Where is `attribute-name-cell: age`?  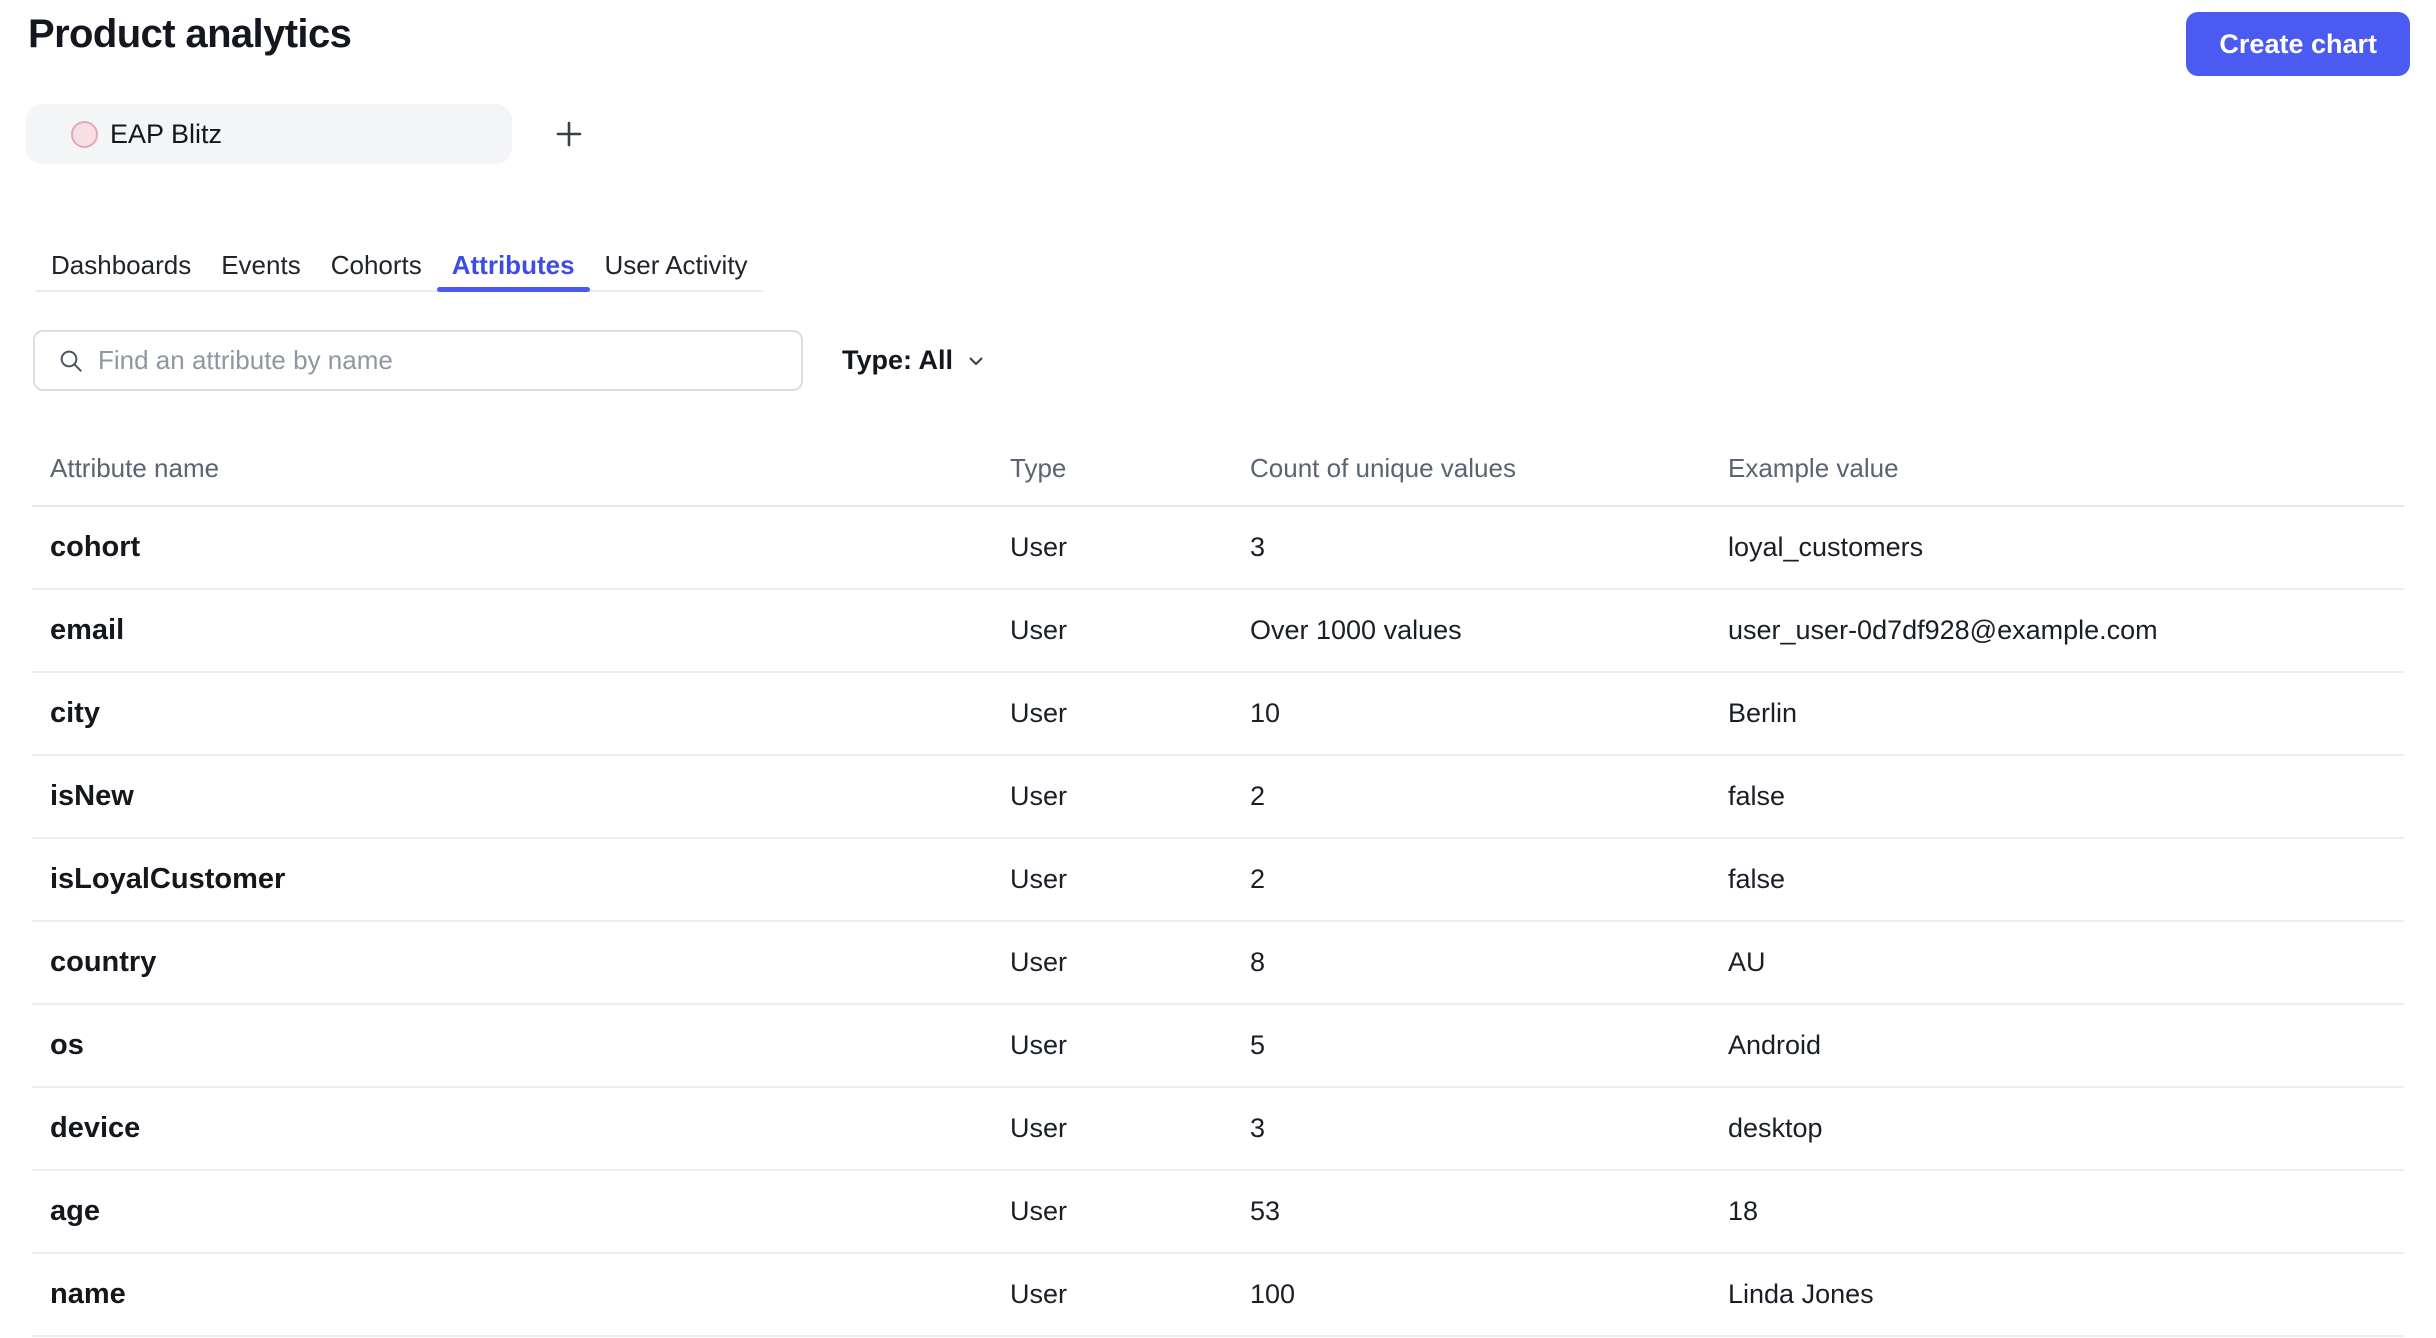
attribute-name-cell: age is located at coordinates (512, 1212).